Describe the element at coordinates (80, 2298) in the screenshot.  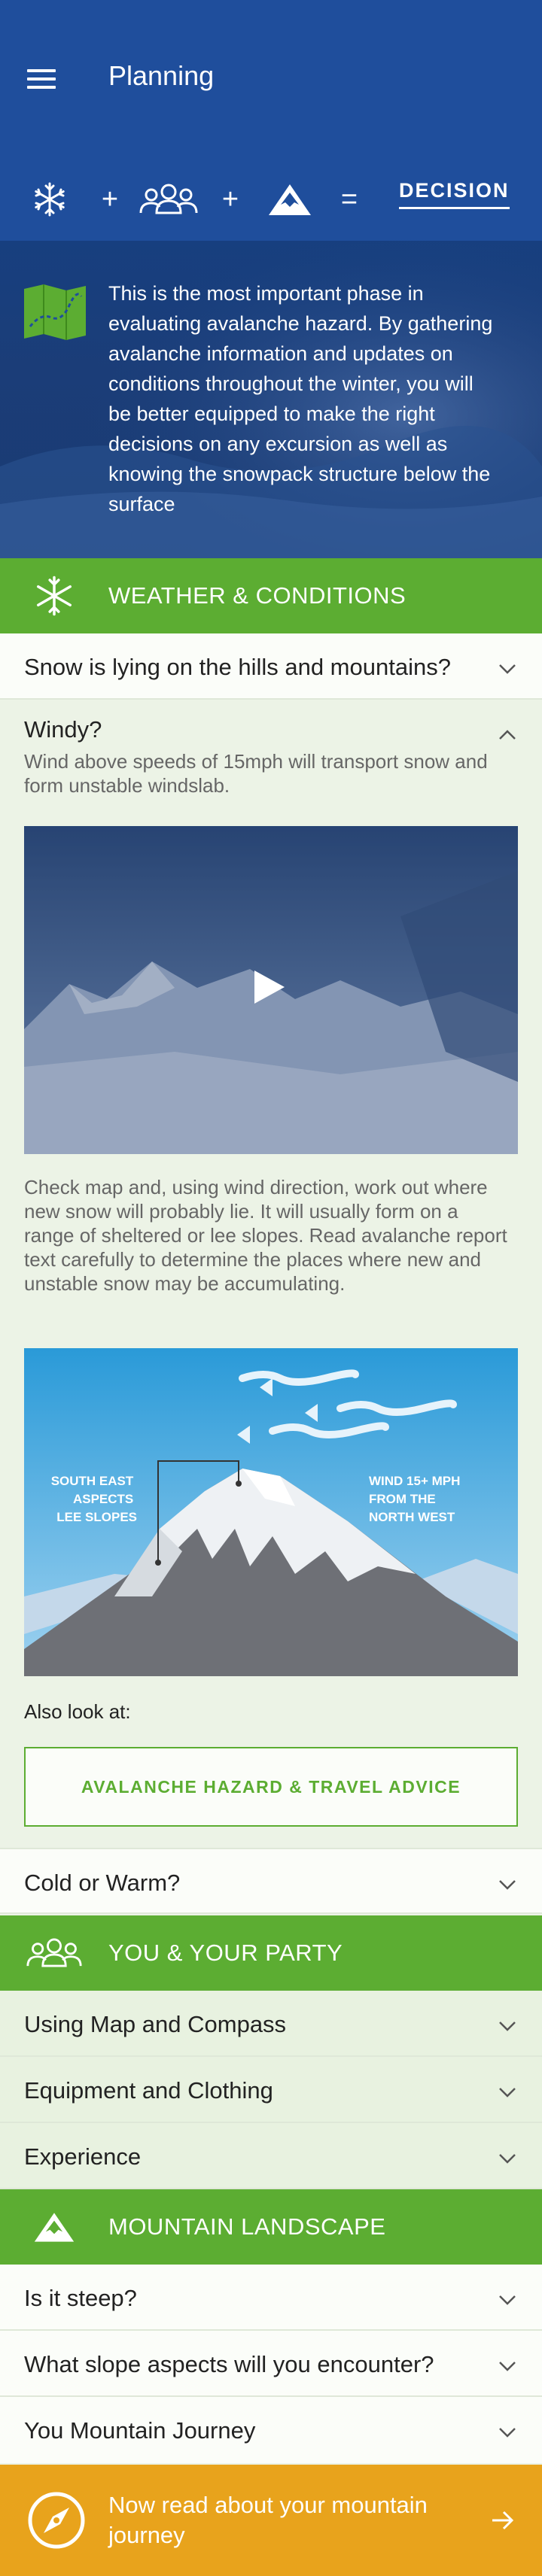
I see `row-label: Is it steep?` at that location.